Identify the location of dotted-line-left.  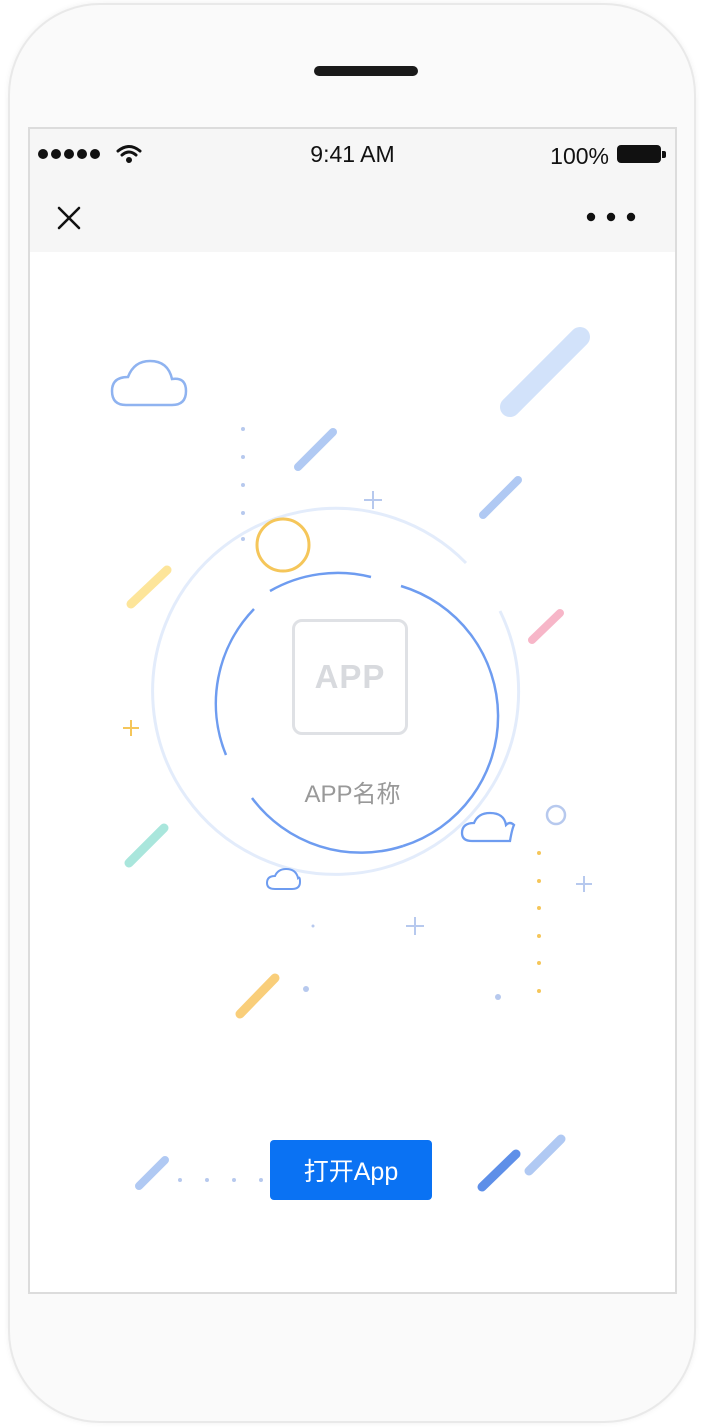
(243, 484).